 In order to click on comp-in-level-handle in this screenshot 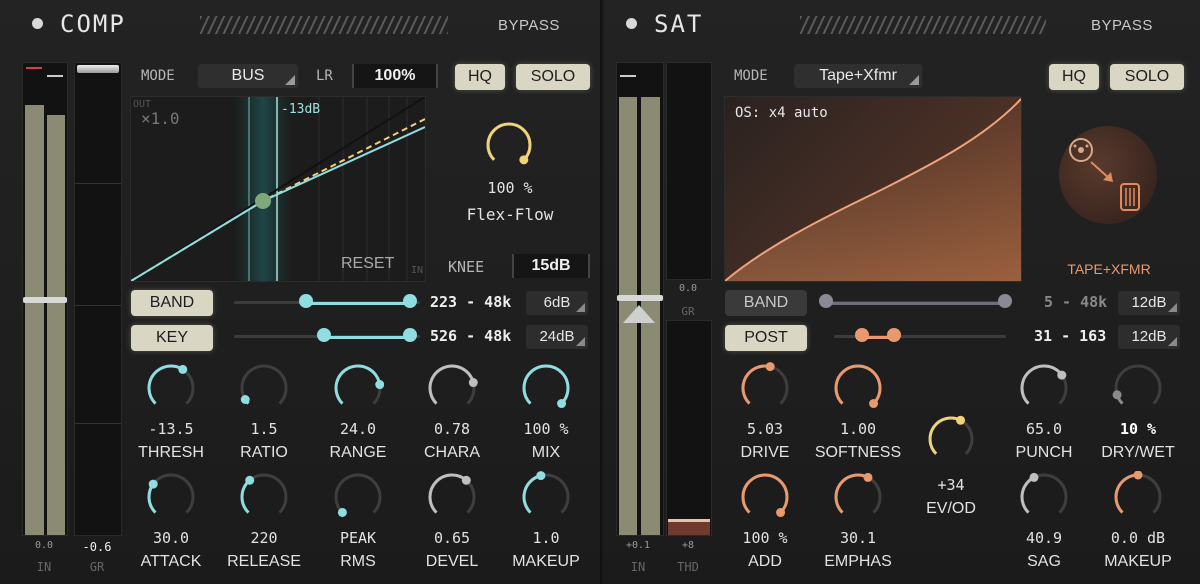, I will do `click(45, 300)`.